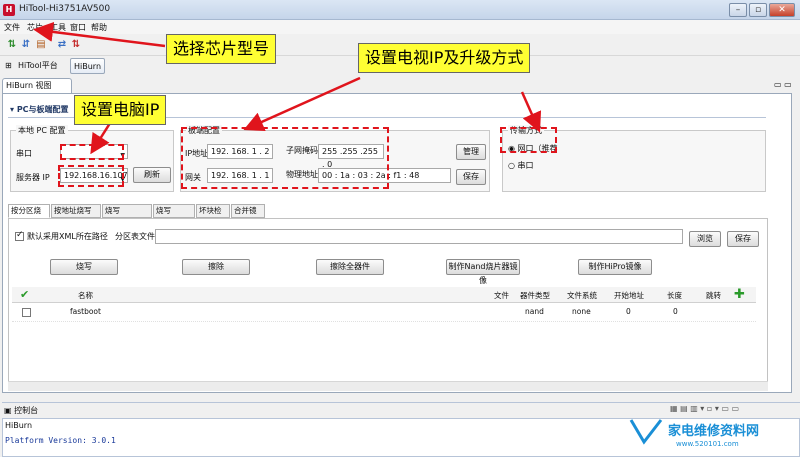 The height and width of the screenshot is (457, 800). Describe the element at coordinates (531, 112) in the screenshot. I see `arrow-transfer` at that location.